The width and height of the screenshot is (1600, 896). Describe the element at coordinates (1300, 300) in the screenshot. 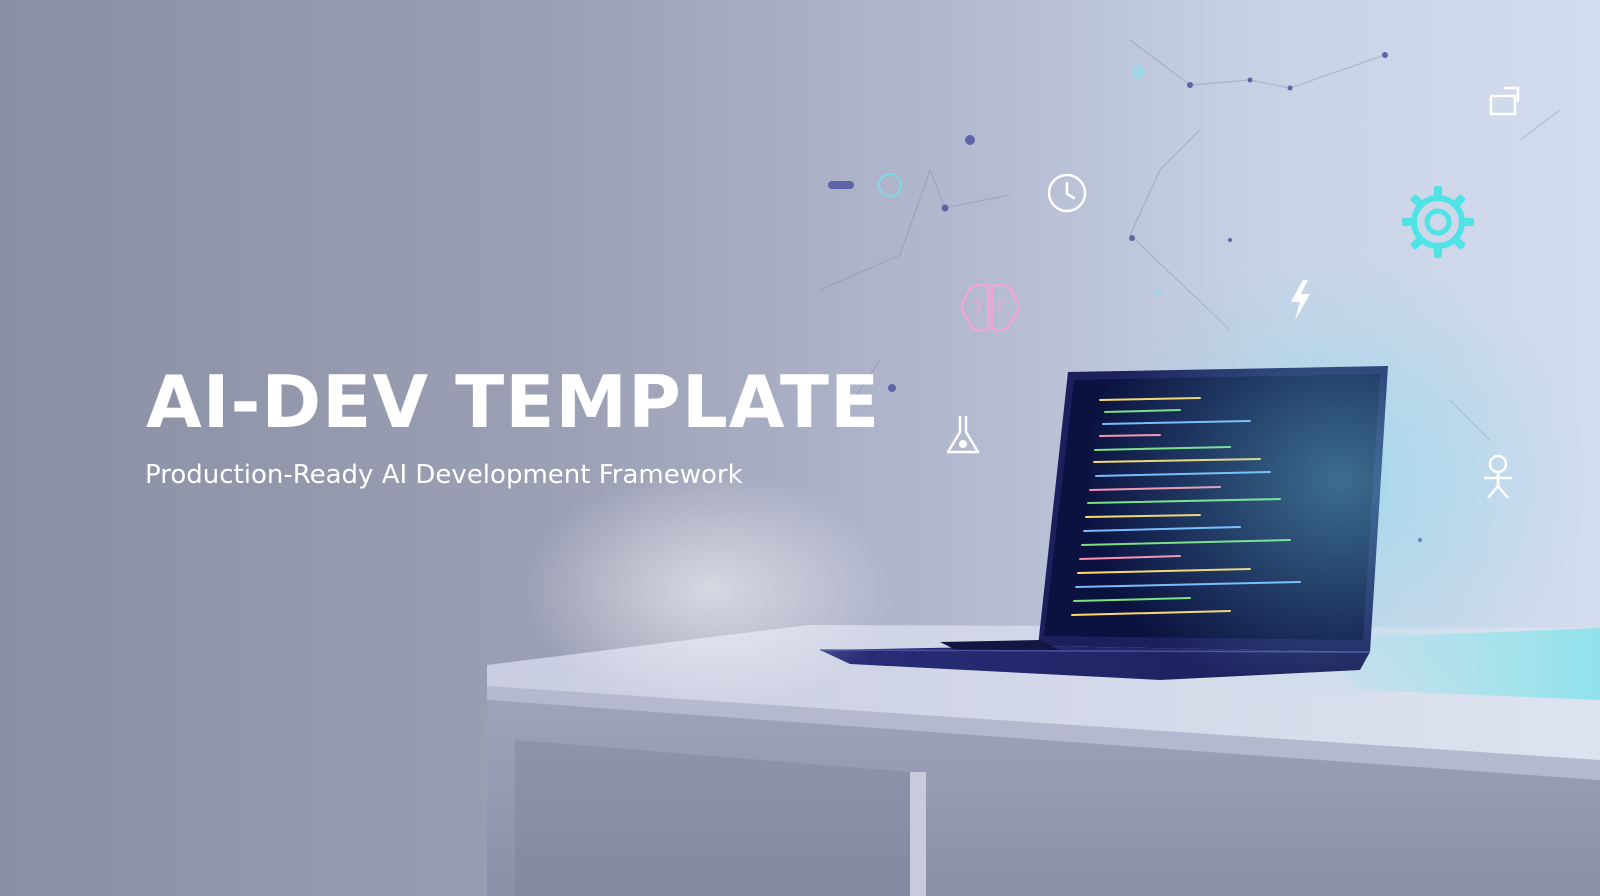

I see `lightning-icon` at that location.